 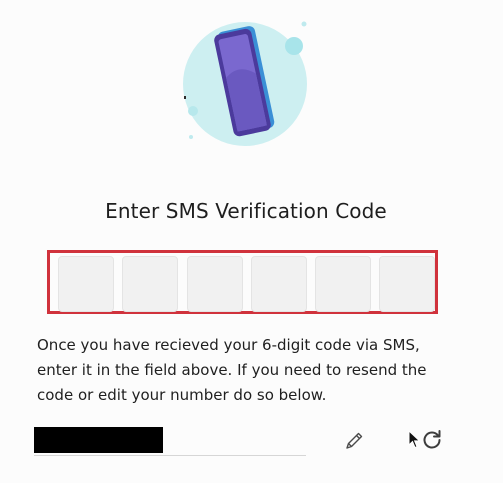 What do you see at coordinates (98, 440) in the screenshot?
I see `phone-number-redacted` at bounding box center [98, 440].